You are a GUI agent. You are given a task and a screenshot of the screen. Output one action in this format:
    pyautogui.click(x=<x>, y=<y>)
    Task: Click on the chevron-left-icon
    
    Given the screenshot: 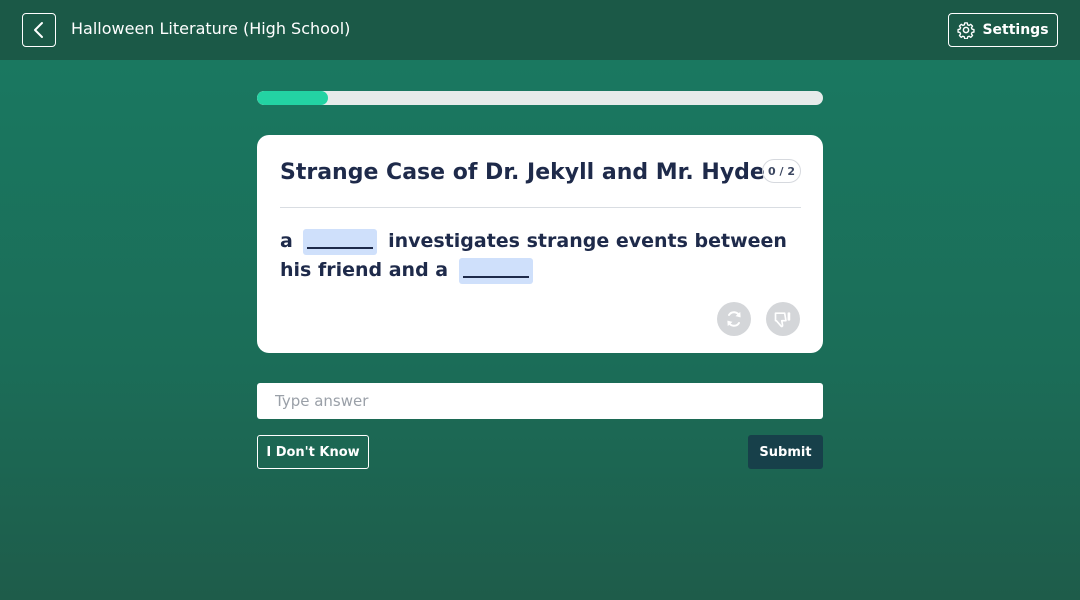 What is the action you would take?
    pyautogui.click(x=38, y=30)
    